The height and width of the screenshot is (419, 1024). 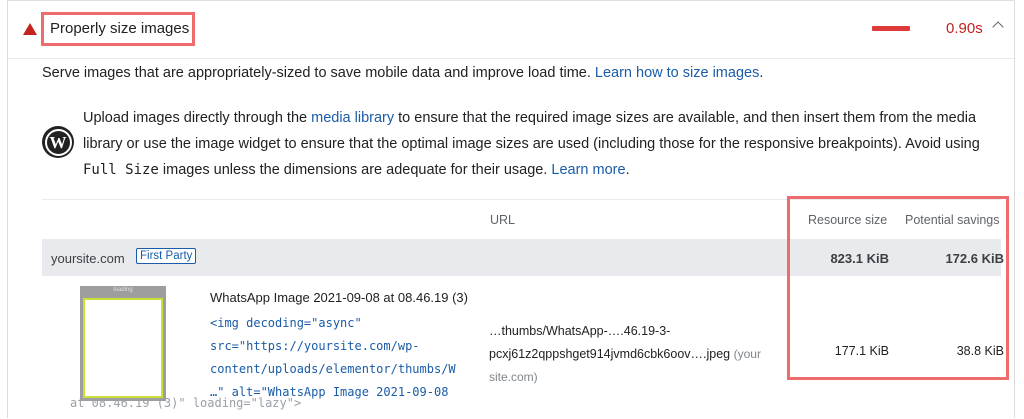 I want to click on note-part1: Upload images directly through the, so click(x=197, y=118).